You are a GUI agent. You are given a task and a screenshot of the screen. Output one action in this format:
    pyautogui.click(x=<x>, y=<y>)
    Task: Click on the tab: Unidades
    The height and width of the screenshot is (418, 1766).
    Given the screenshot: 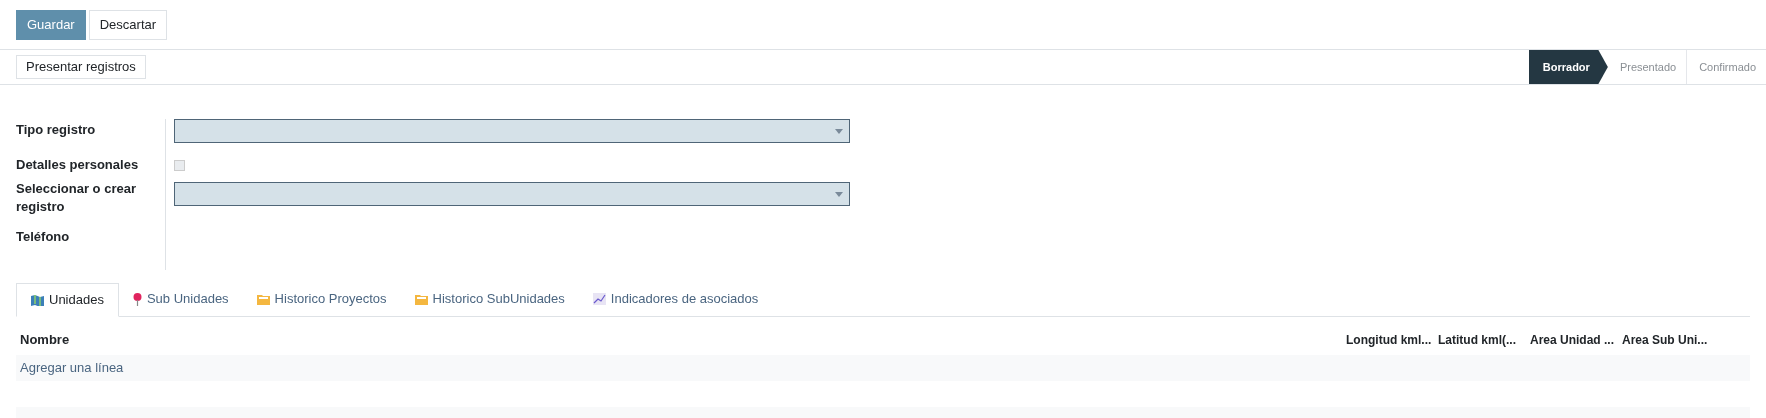 What is the action you would take?
    pyautogui.click(x=67, y=300)
    